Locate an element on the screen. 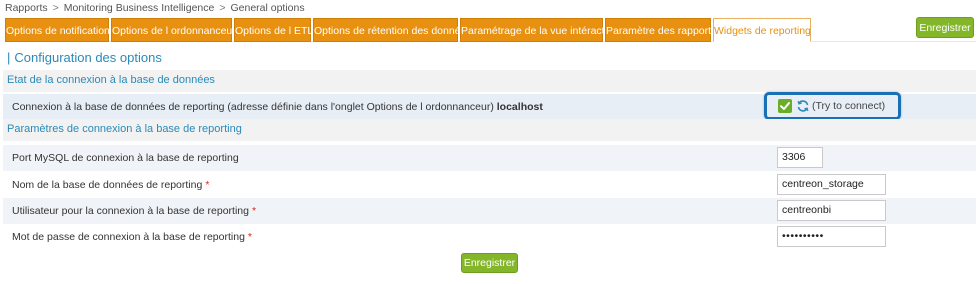  db-name-label-text: Nom de la base de données de reporting is located at coordinates (107, 185).